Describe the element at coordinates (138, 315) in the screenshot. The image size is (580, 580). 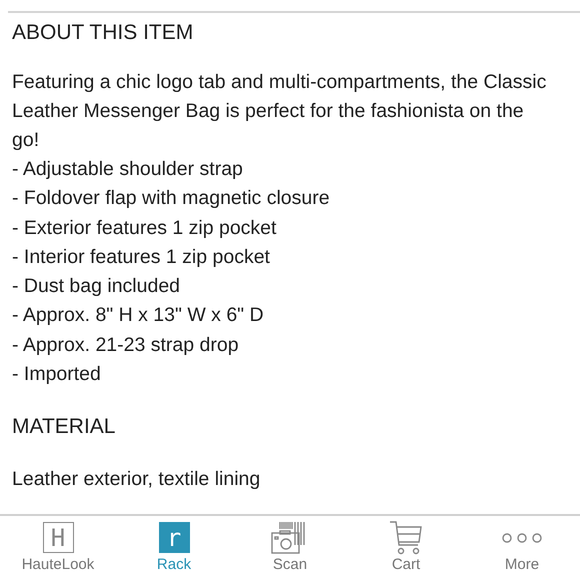
I see `feature-line: - Approx. 8" H x 13" W x 6" D` at that location.